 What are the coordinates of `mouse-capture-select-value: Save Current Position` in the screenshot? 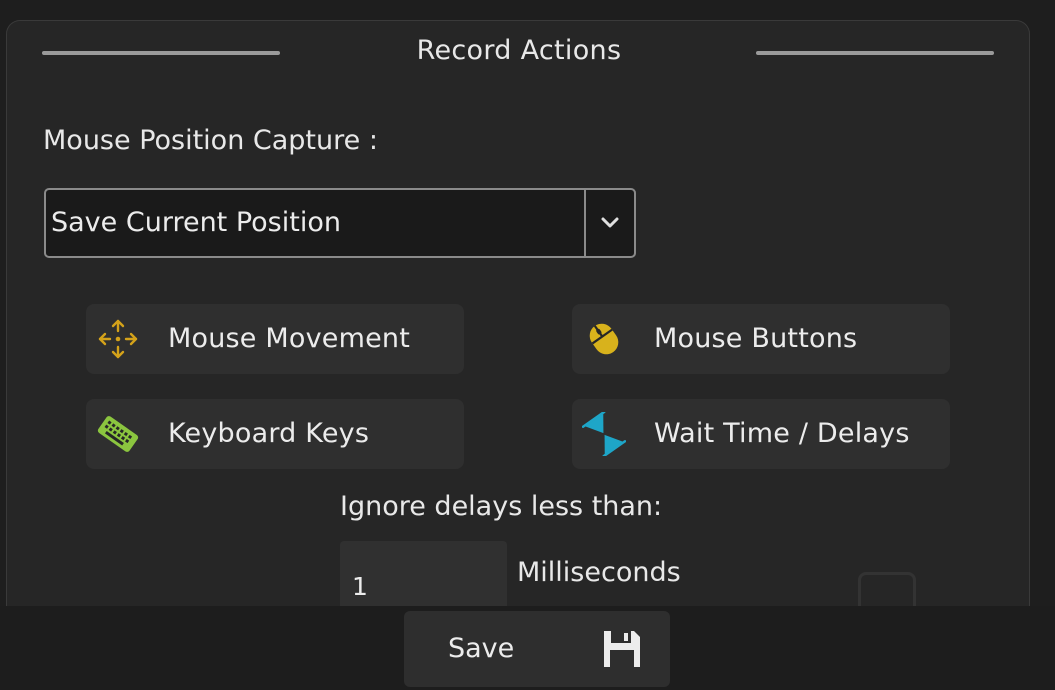 It's located at (196, 222).